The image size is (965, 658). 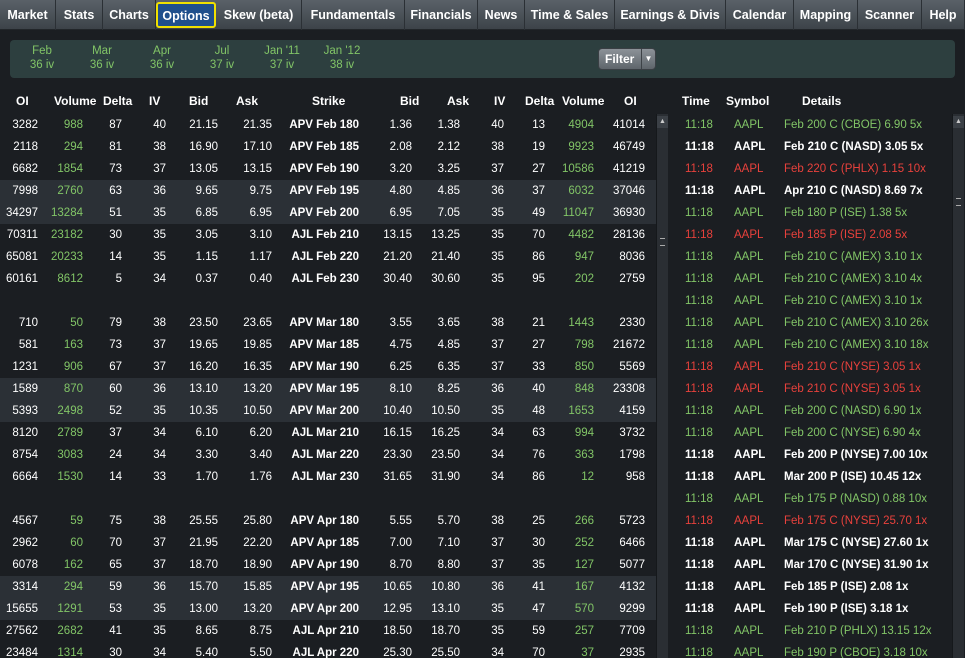 What do you see at coordinates (247, 101) in the screenshot?
I see `header-call-ask: Ask` at bounding box center [247, 101].